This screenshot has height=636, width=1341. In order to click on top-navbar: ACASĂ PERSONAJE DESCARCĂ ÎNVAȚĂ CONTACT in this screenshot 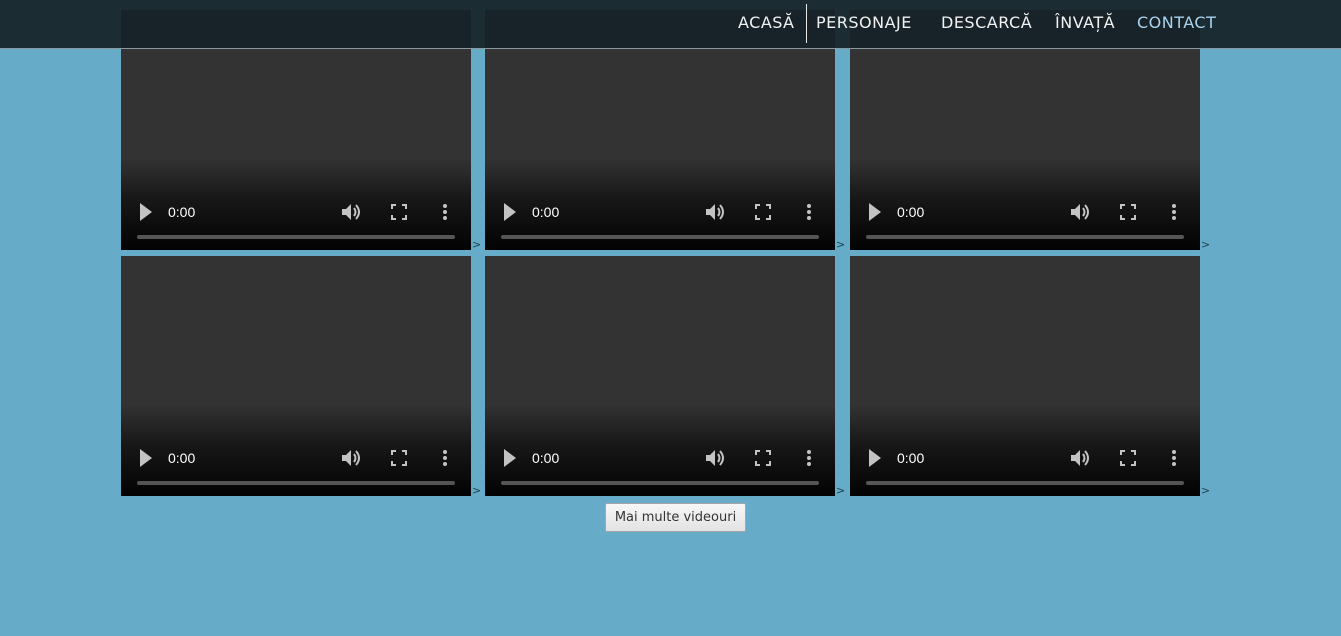, I will do `click(670, 24)`.